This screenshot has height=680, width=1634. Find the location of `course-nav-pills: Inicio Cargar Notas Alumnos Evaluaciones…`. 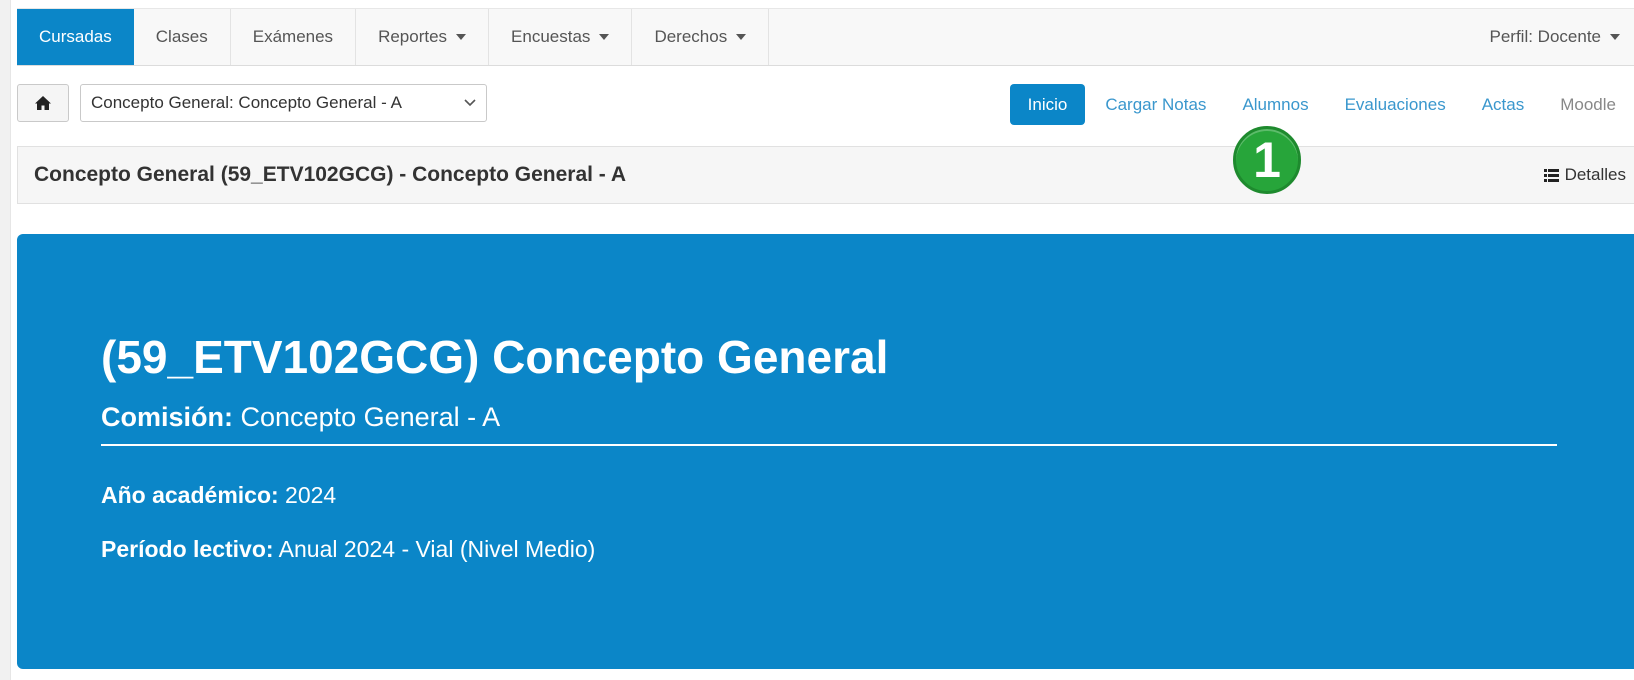

course-nav-pills: Inicio Cargar Notas Alumnos Evaluaciones… is located at coordinates (1321, 104).